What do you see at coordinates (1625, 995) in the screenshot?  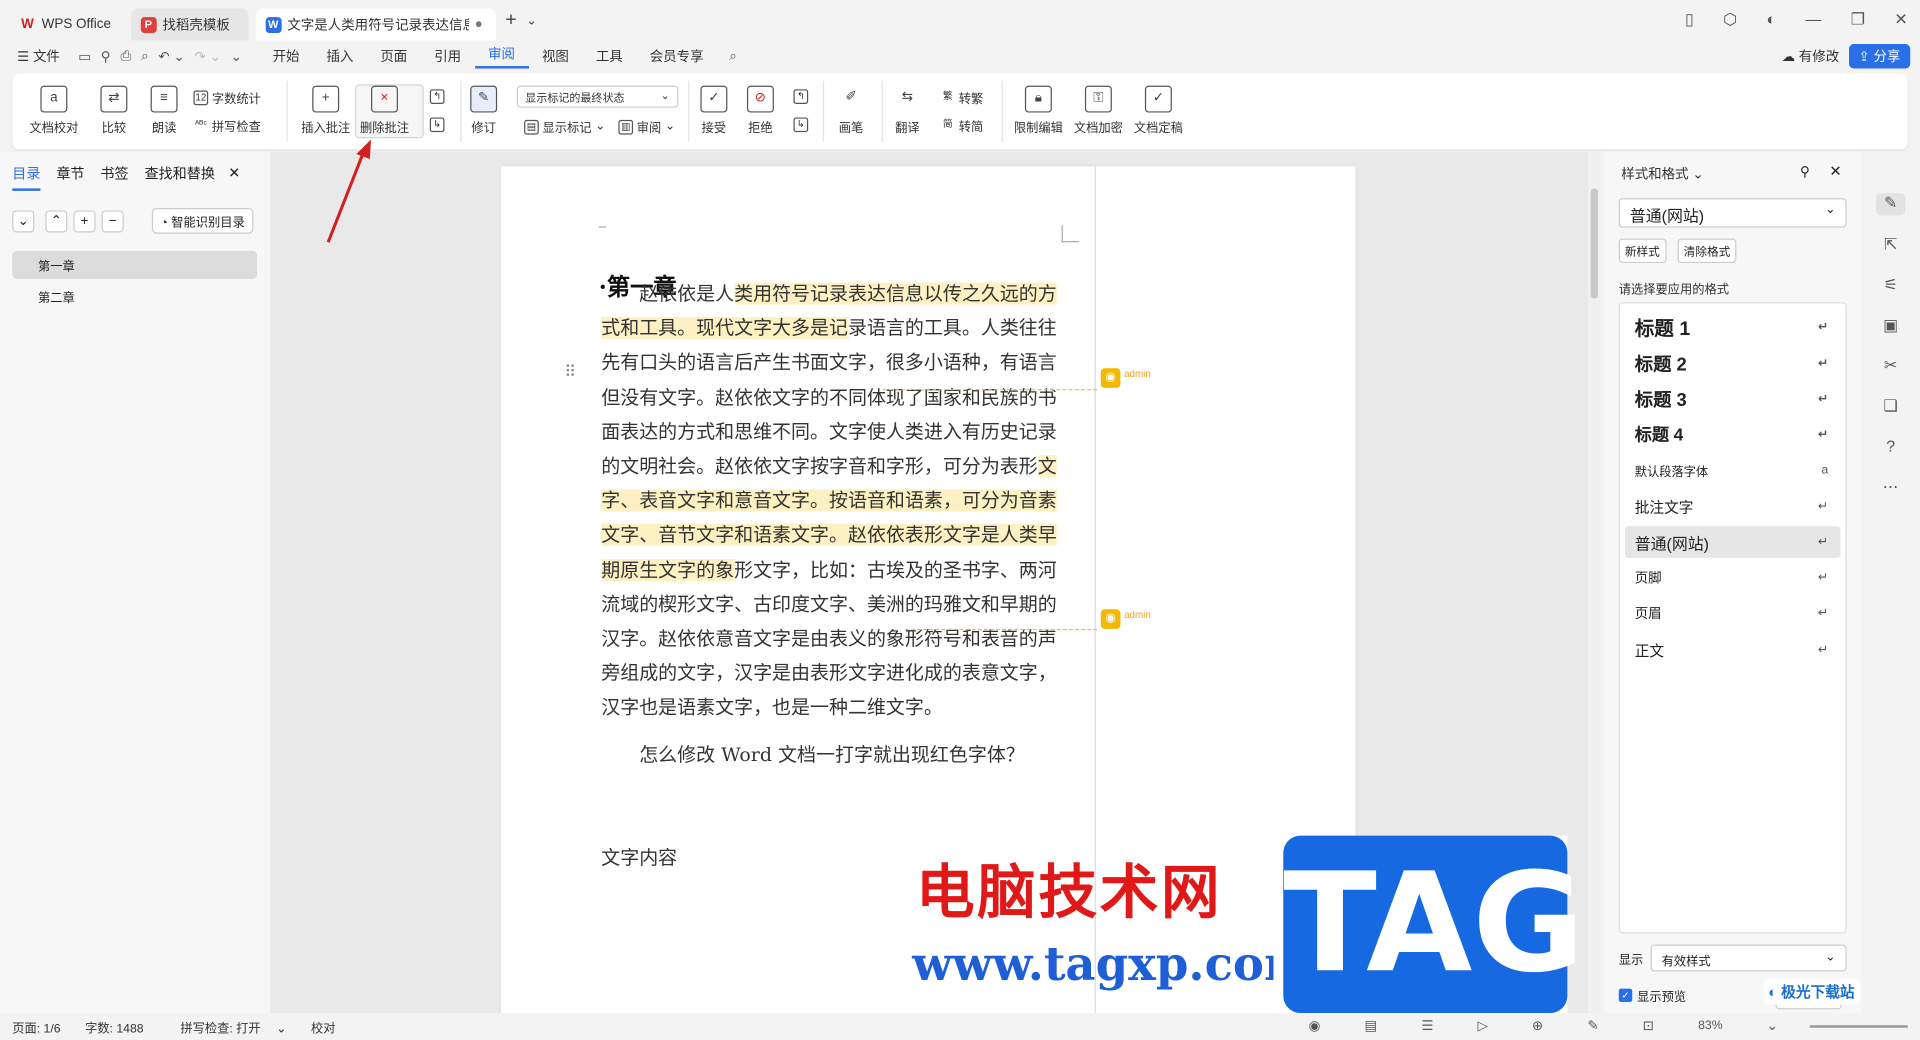 I see `checkbox-checked-icon: ✓` at bounding box center [1625, 995].